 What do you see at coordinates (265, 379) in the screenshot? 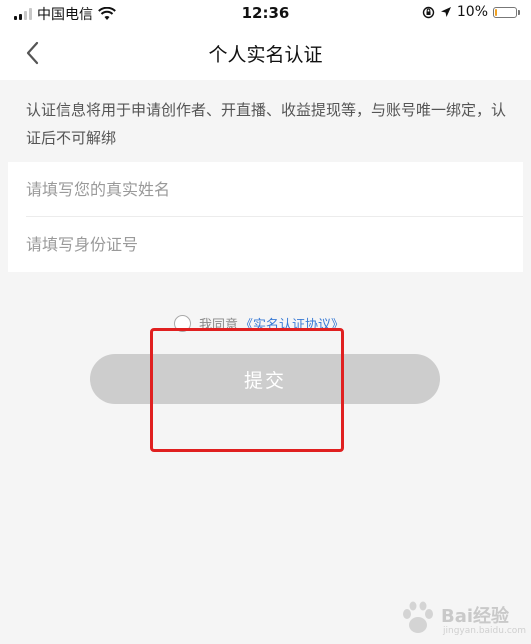
I see `submit-button: 提交` at bounding box center [265, 379].